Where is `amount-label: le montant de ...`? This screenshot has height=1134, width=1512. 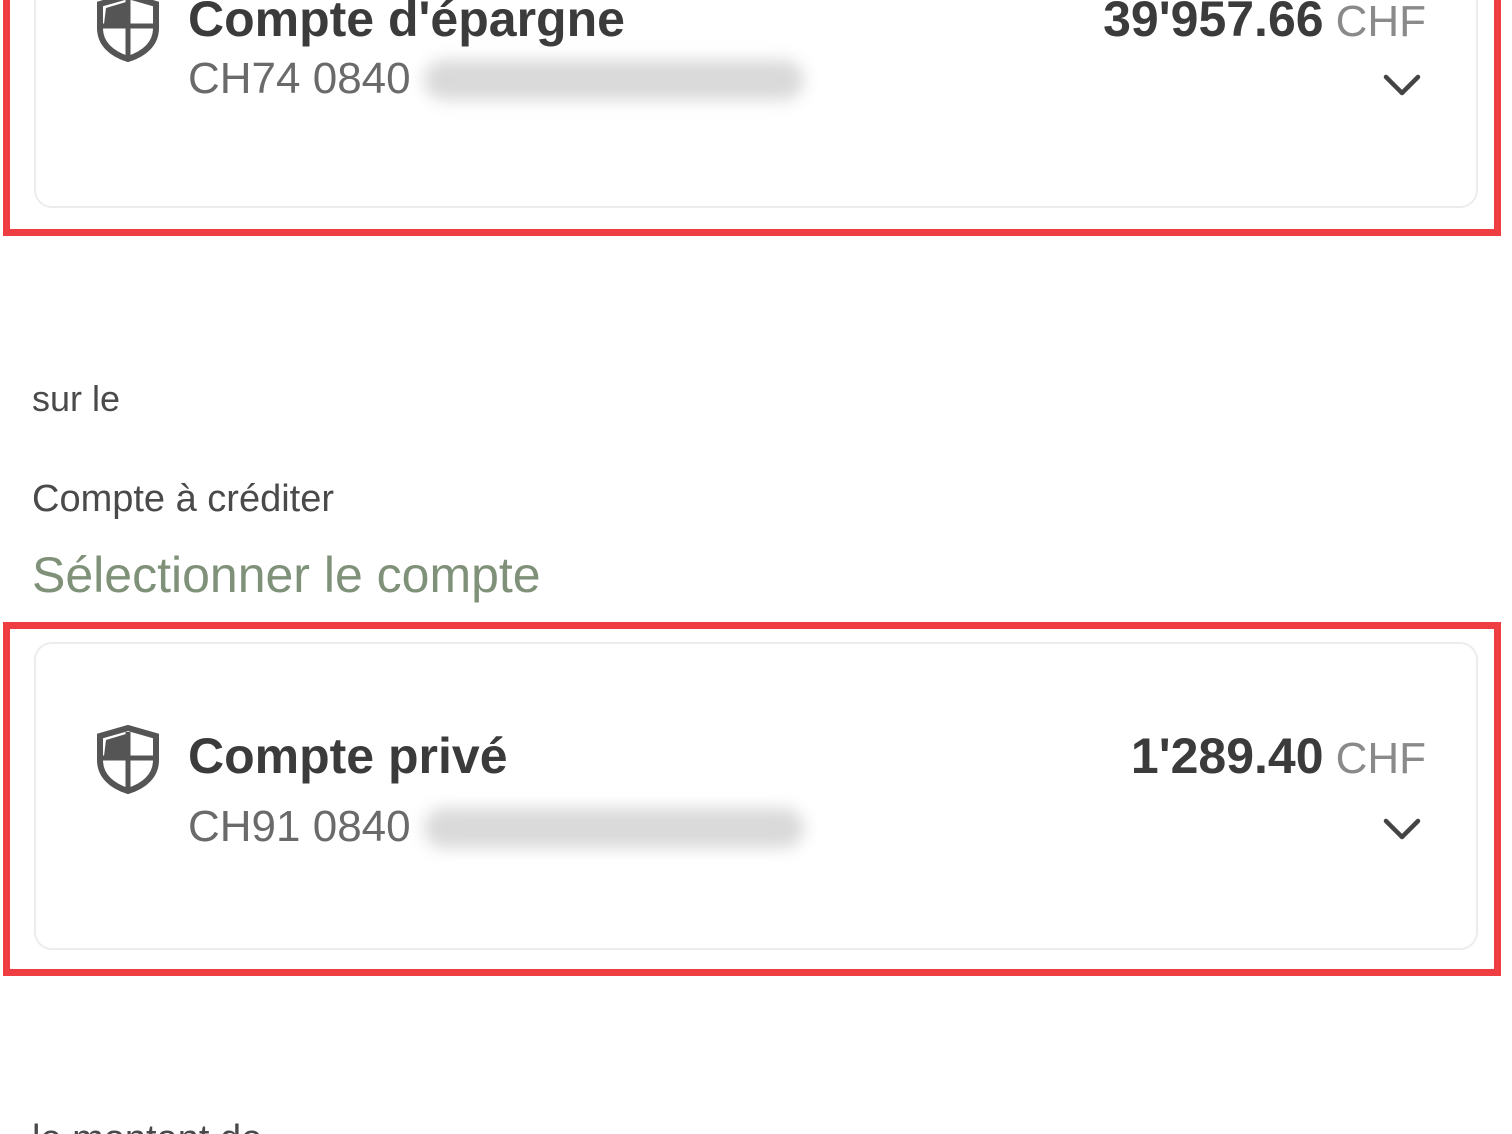 amount-label: le montant de ... is located at coordinates (168, 1126).